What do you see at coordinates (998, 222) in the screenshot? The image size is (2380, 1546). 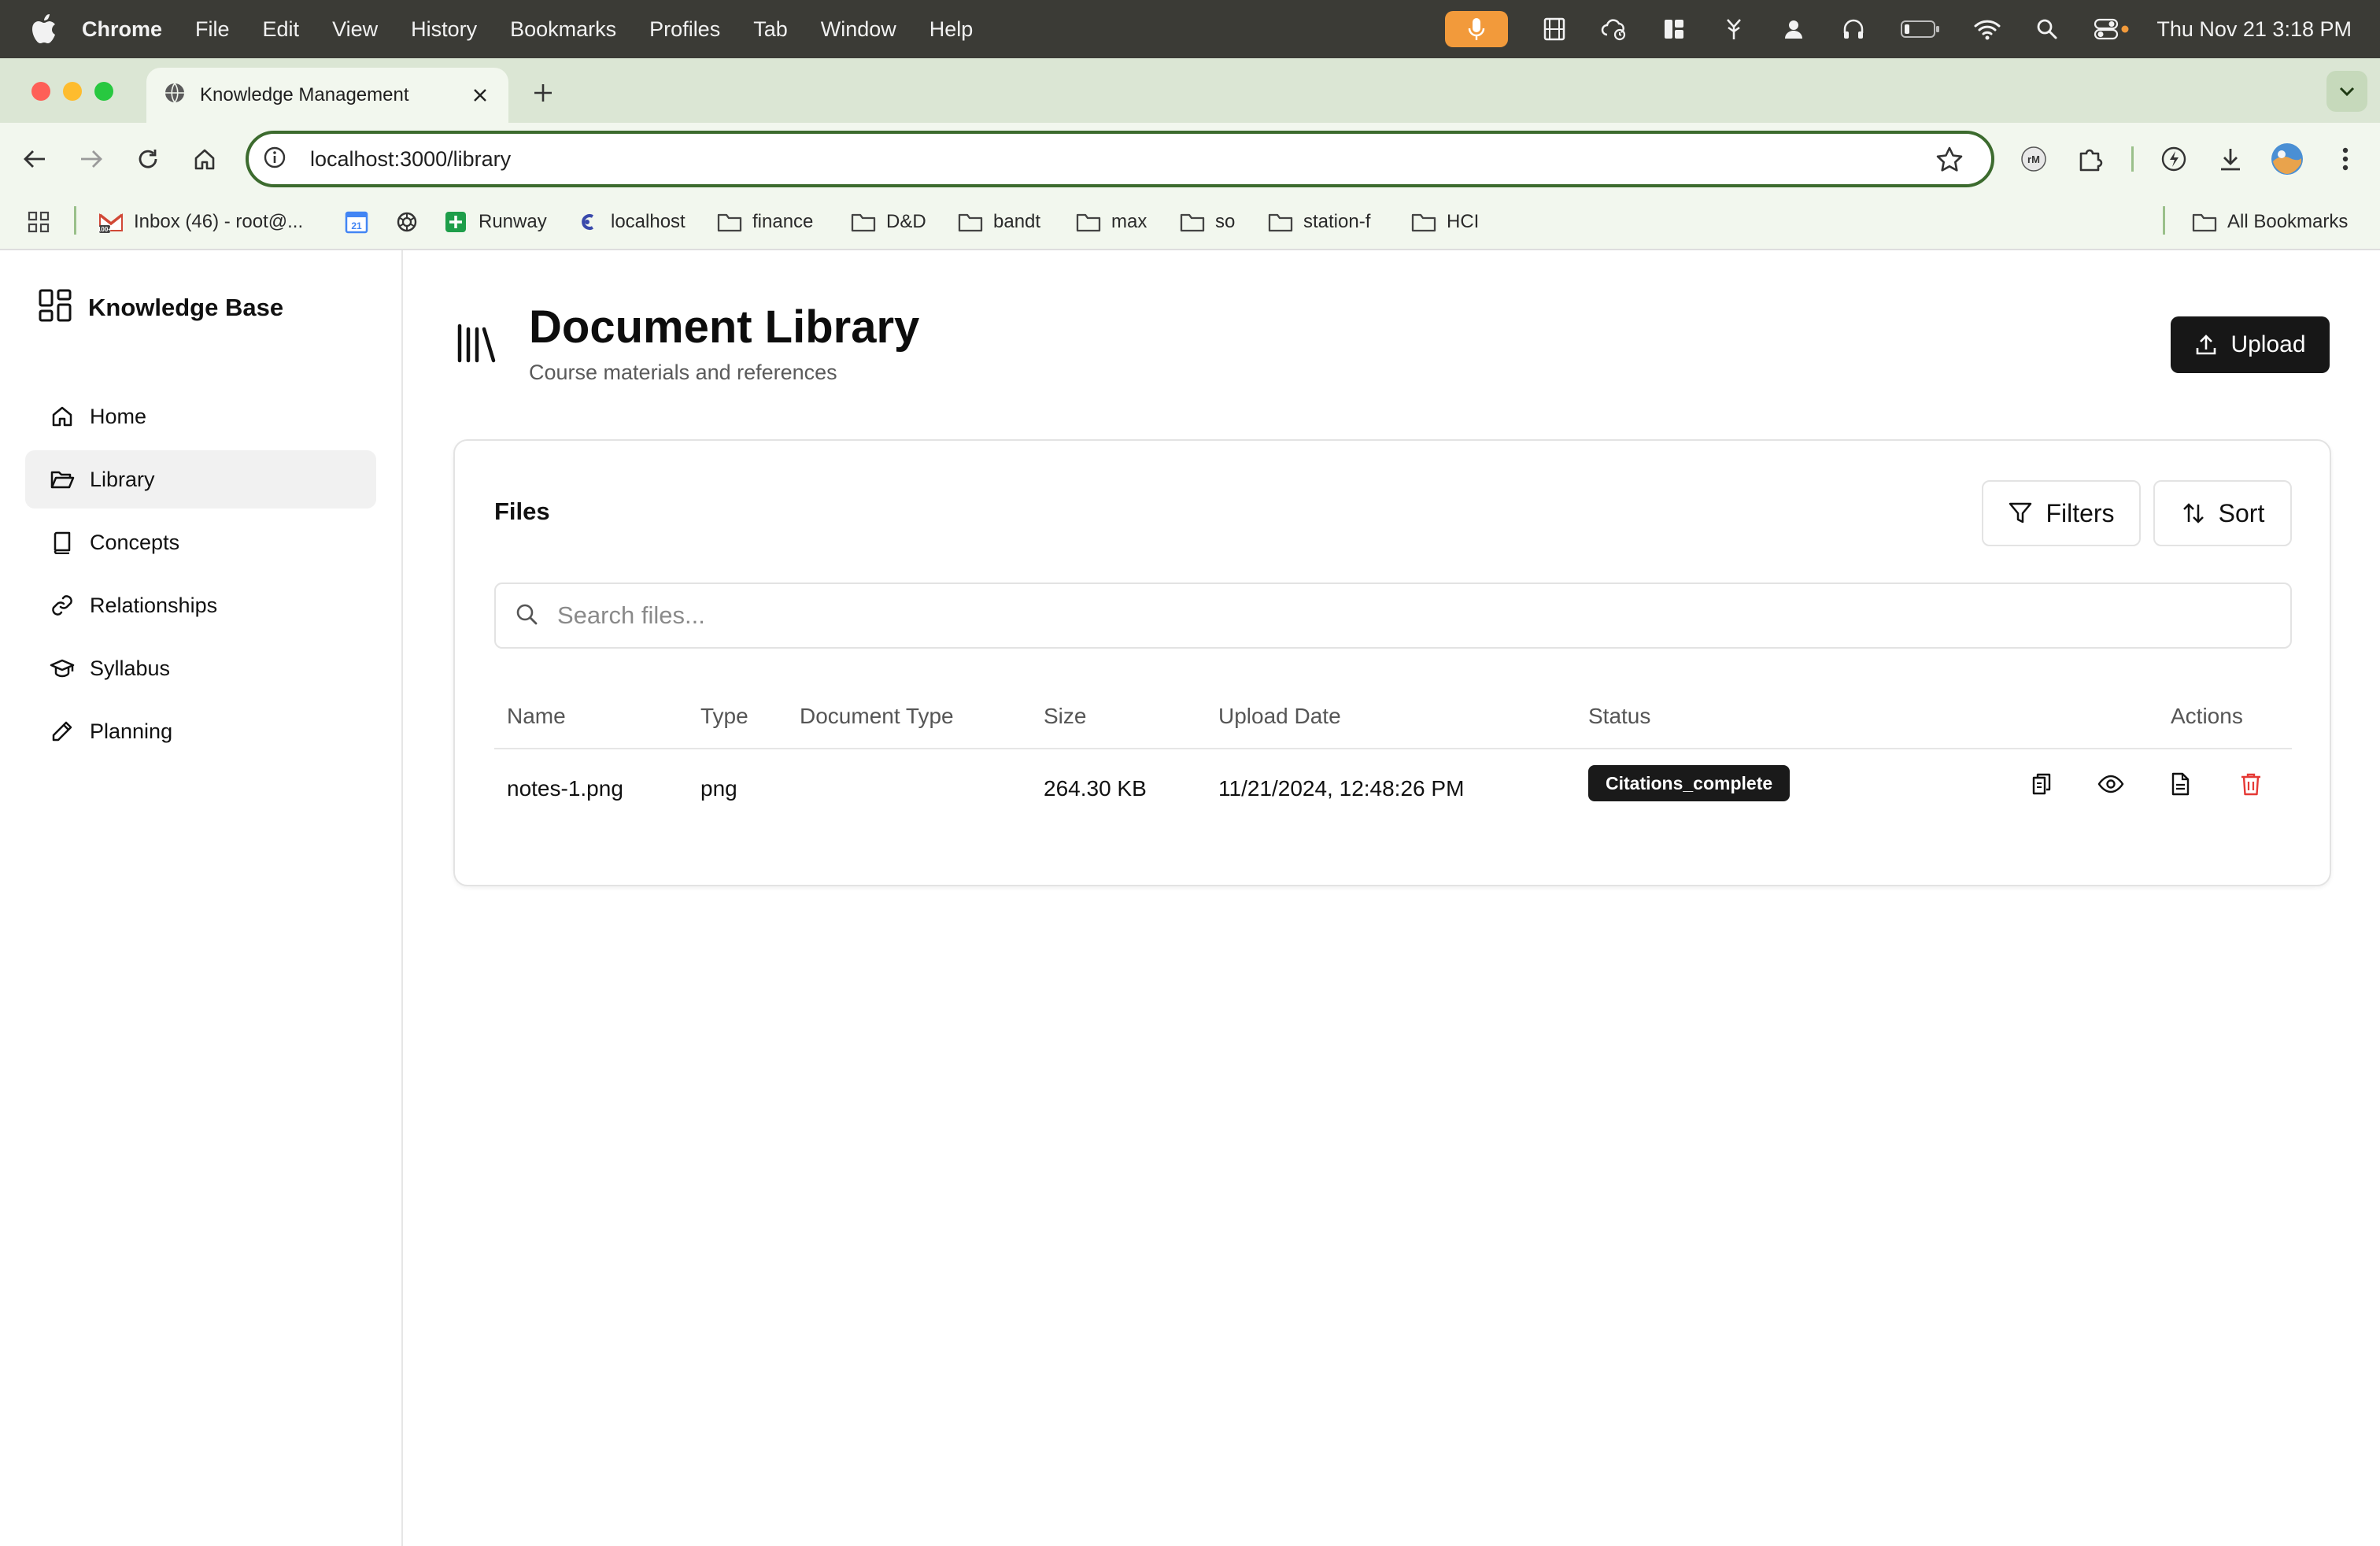 I see `bookmark-folder-bandt: bandt` at bounding box center [998, 222].